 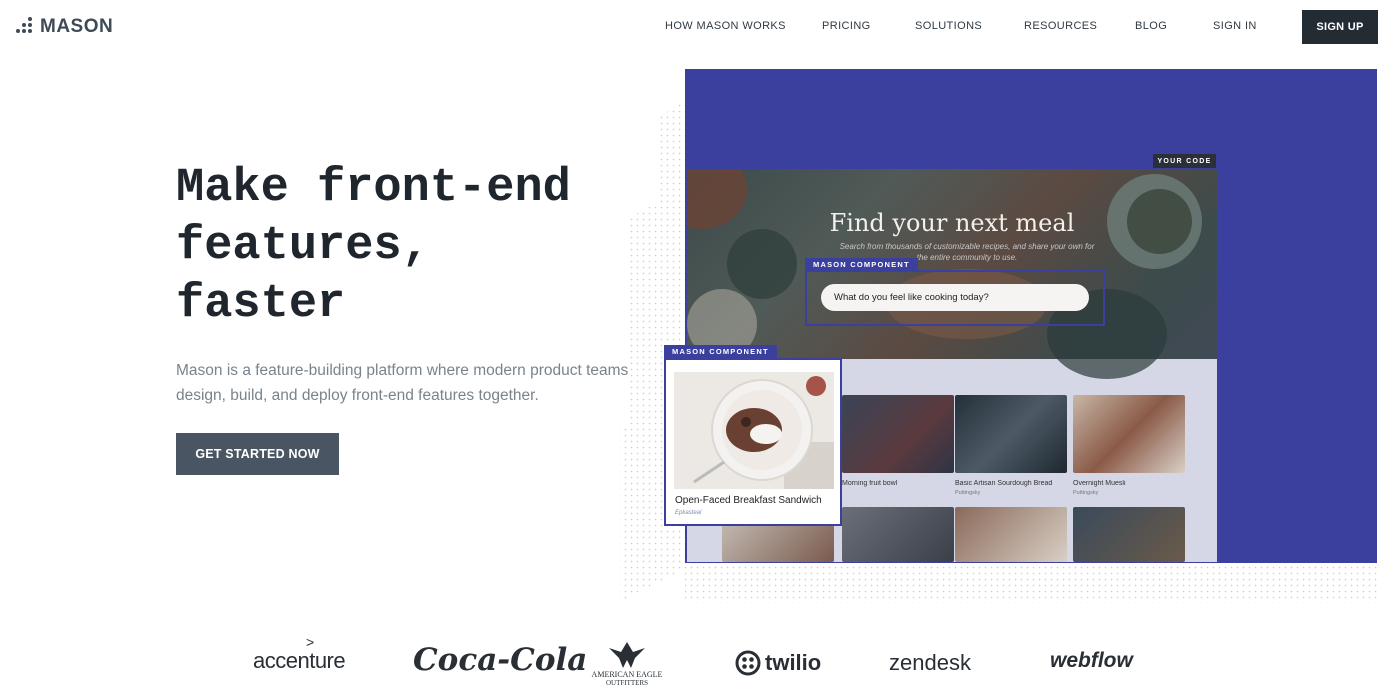 I want to click on twilio-logo-text: twilio, so click(x=793, y=662).